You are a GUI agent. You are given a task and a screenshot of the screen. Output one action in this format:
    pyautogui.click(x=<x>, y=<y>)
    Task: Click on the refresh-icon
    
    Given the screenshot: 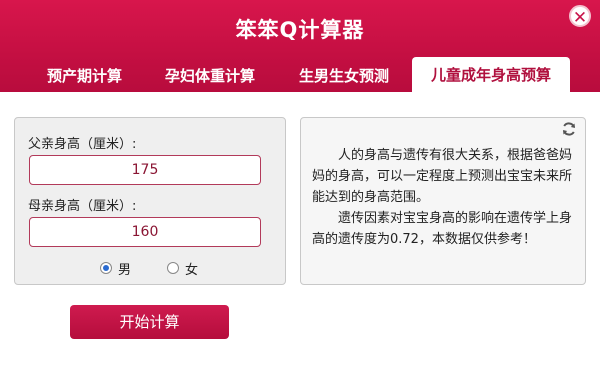 What is the action you would take?
    pyautogui.click(x=569, y=129)
    